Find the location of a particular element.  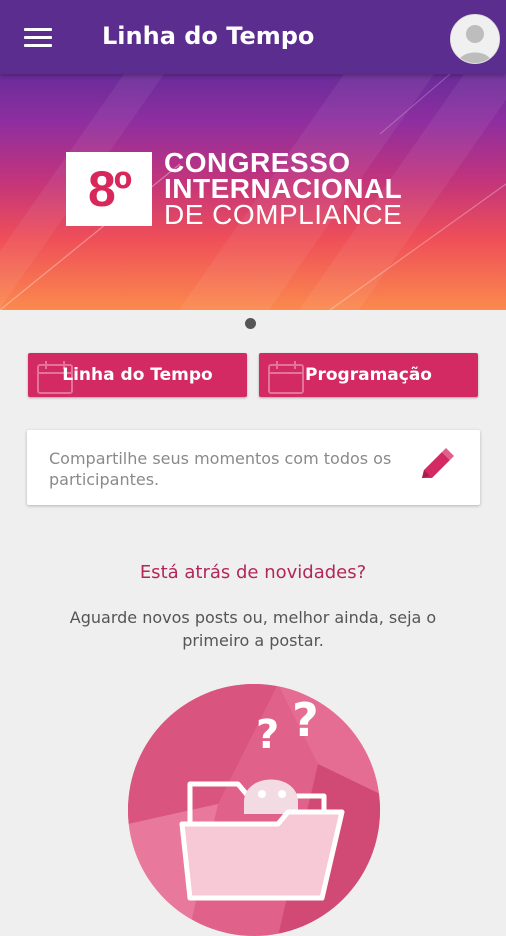

program-button-label: Programação is located at coordinates (368, 375).